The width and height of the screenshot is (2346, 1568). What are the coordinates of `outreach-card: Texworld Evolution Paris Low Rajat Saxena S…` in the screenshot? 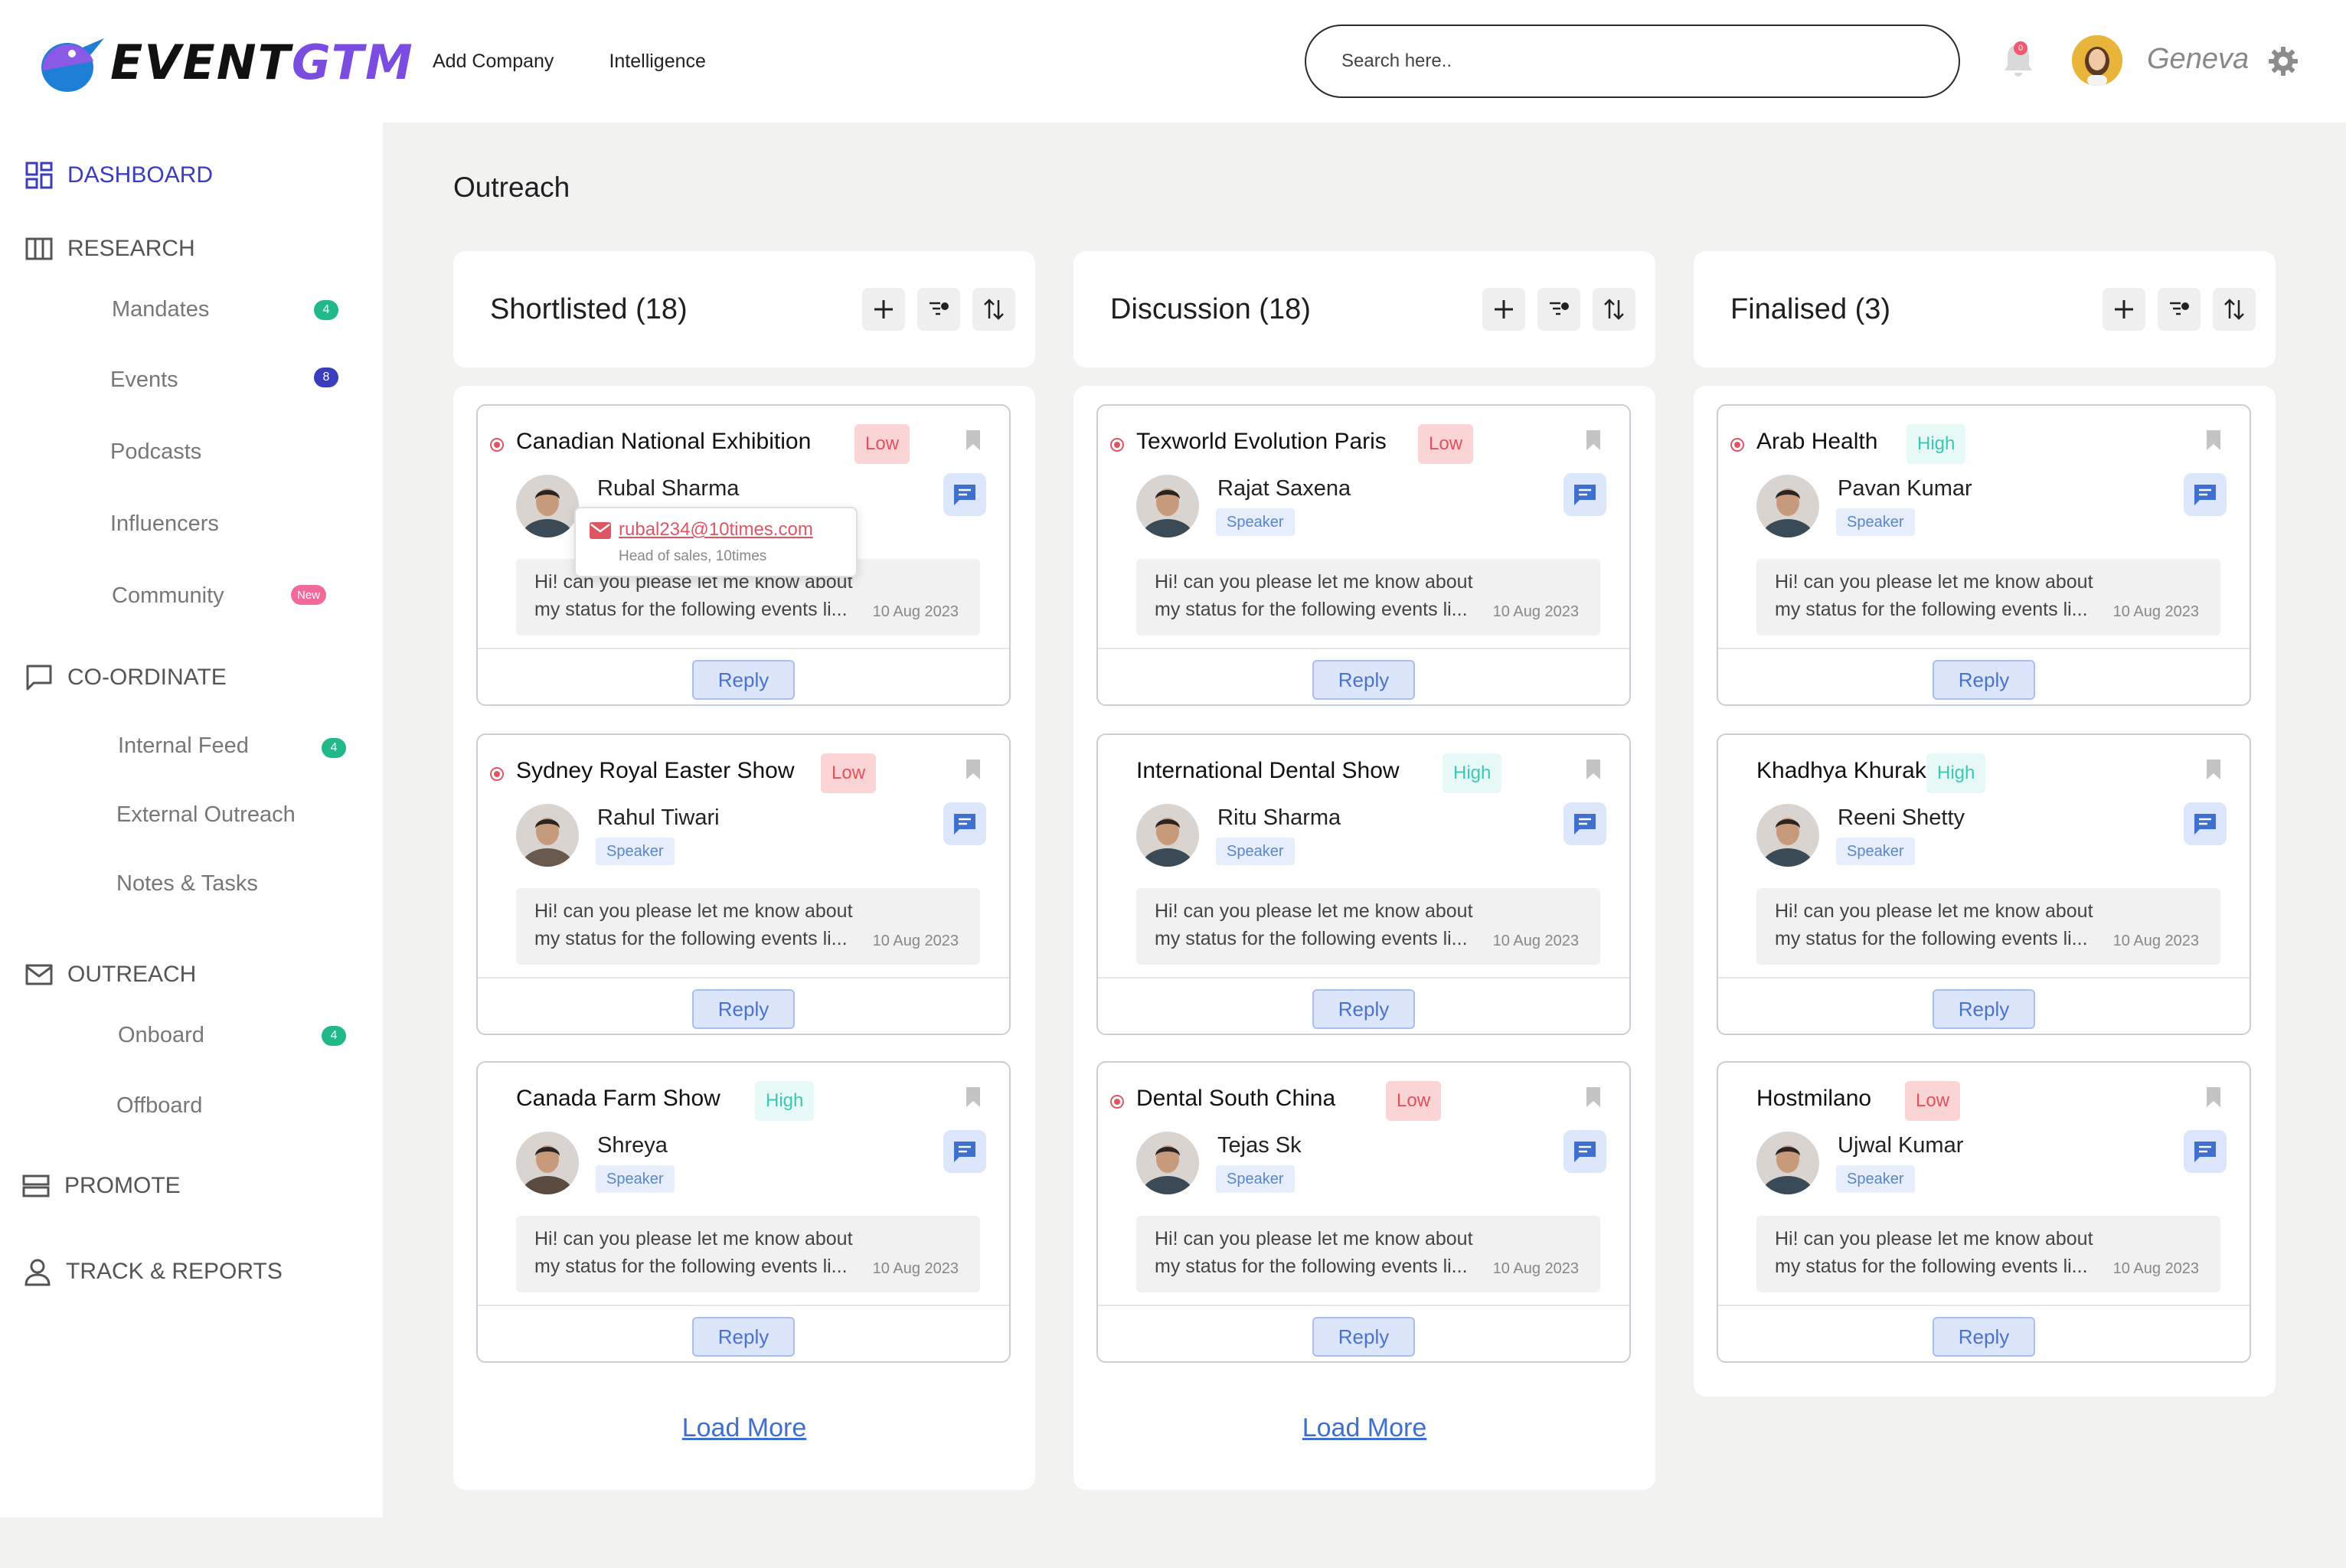 It's located at (1363, 555).